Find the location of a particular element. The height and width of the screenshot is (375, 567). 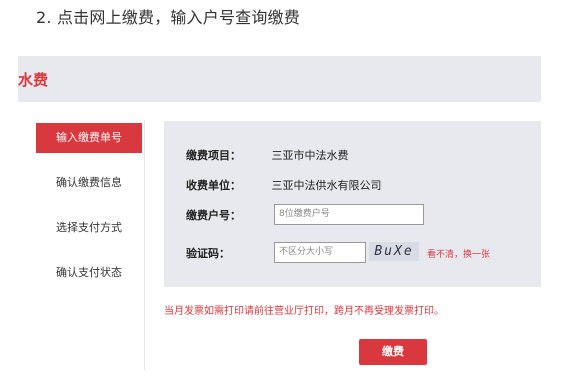

item-row: 缴费项目： 三亚市中法水费 is located at coordinates (267, 155).